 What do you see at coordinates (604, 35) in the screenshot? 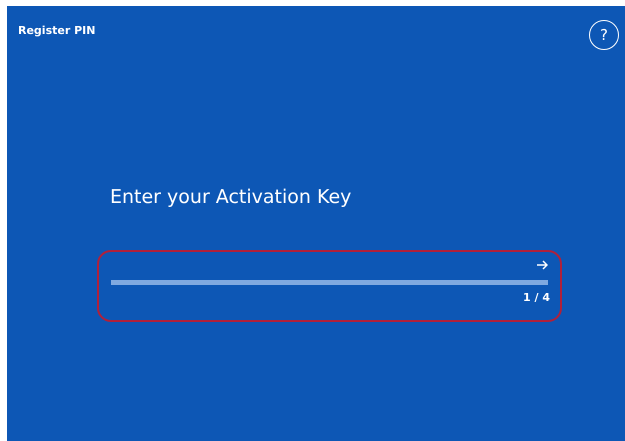
I see `help-button: ?` at bounding box center [604, 35].